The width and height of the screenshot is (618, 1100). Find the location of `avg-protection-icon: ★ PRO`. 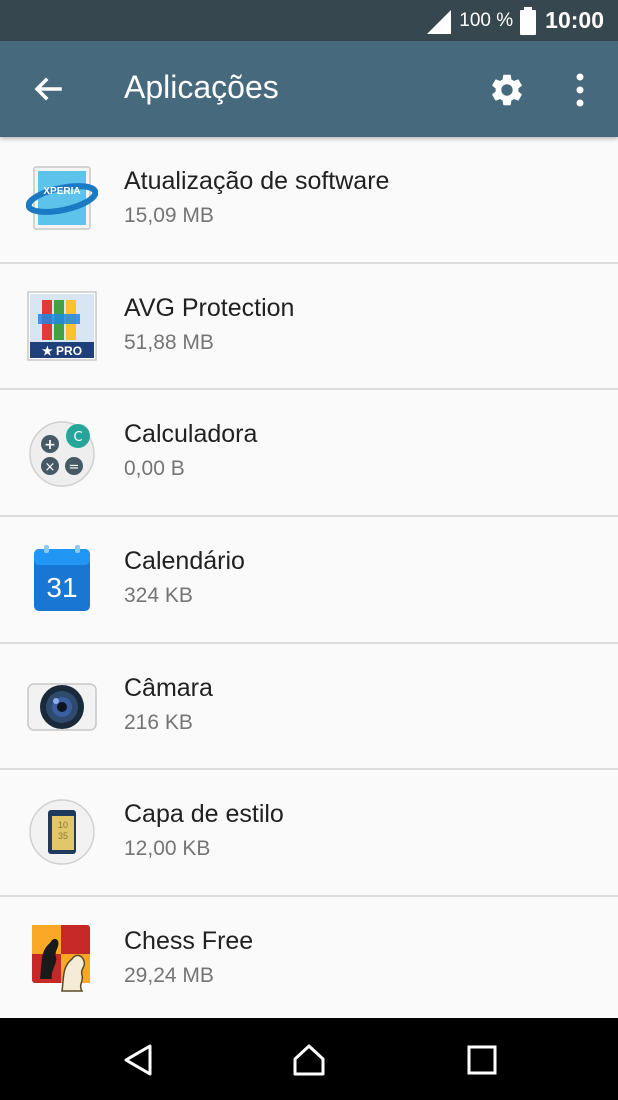

avg-protection-icon: ★ PRO is located at coordinates (62, 325).